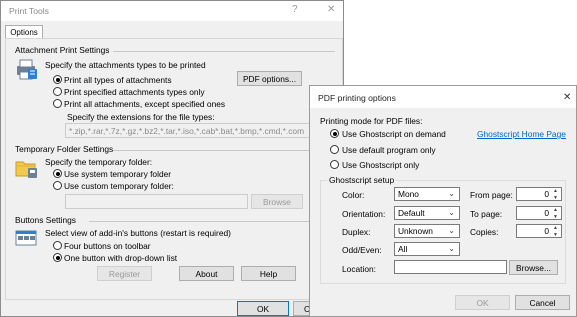  What do you see at coordinates (45, 220) in the screenshot?
I see `buttons-heading: Buttons Settings` at bounding box center [45, 220].